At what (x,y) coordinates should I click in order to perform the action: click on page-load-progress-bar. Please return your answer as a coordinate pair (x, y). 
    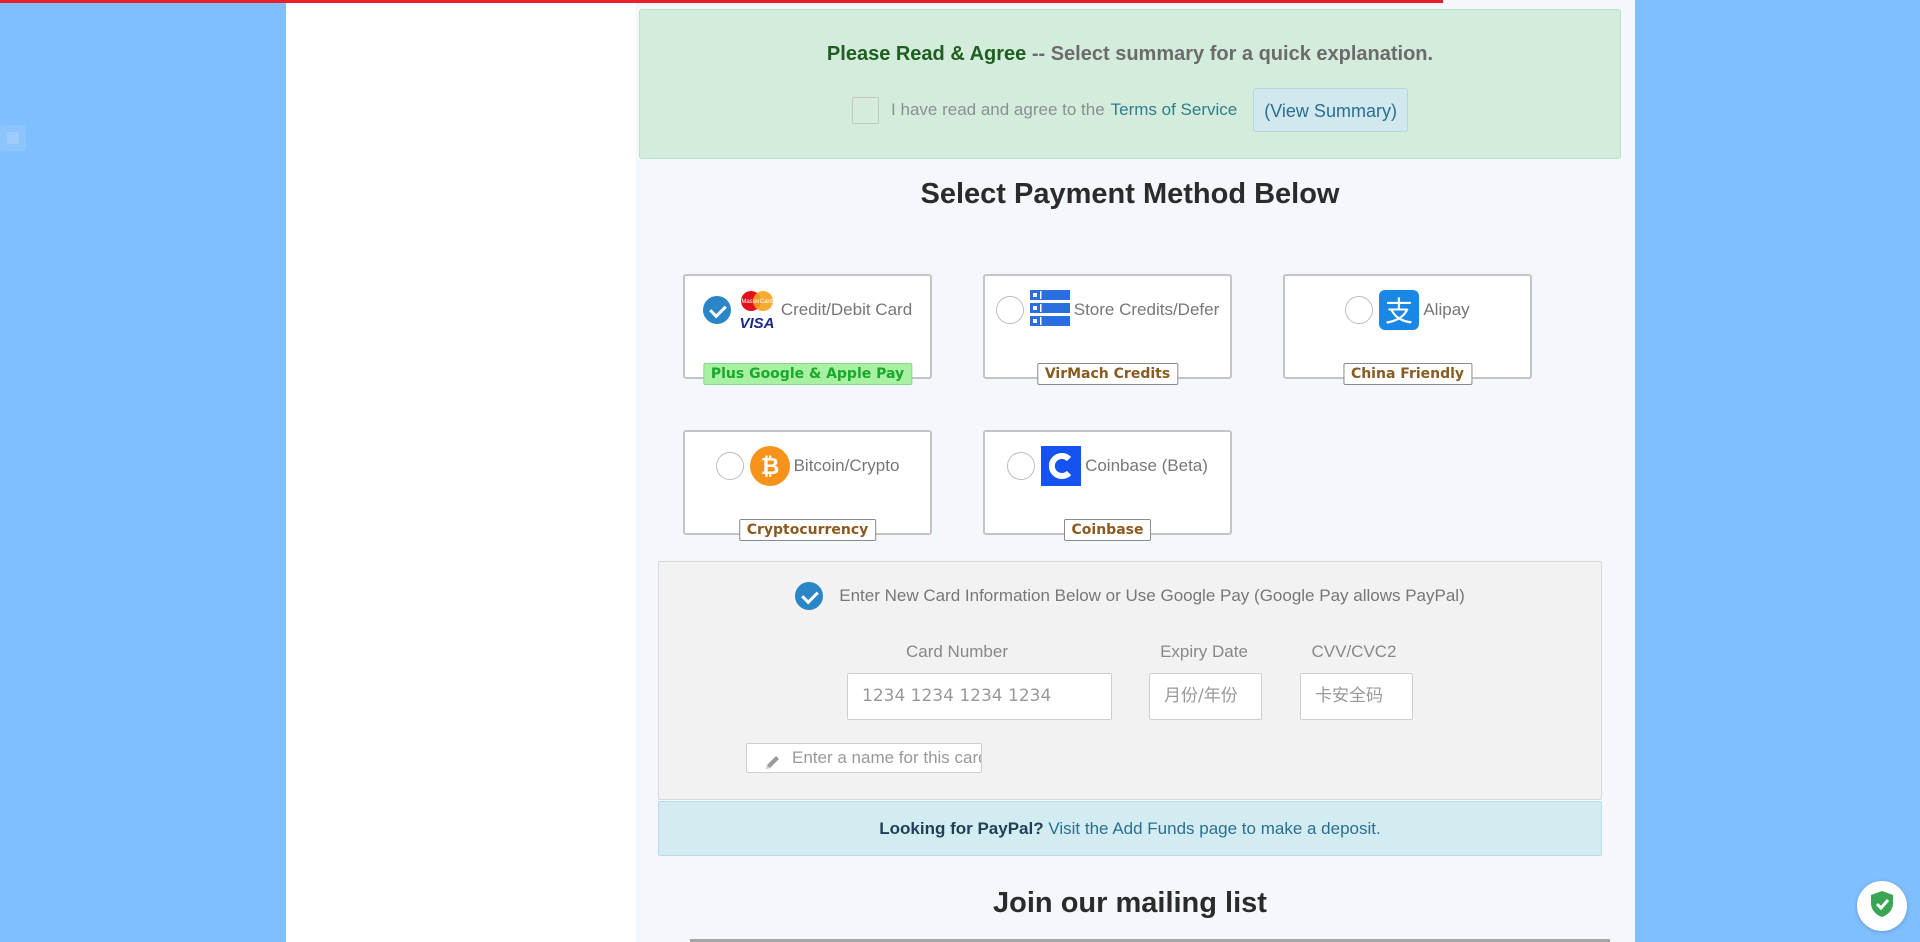
    Looking at the image, I should click on (721, 1).